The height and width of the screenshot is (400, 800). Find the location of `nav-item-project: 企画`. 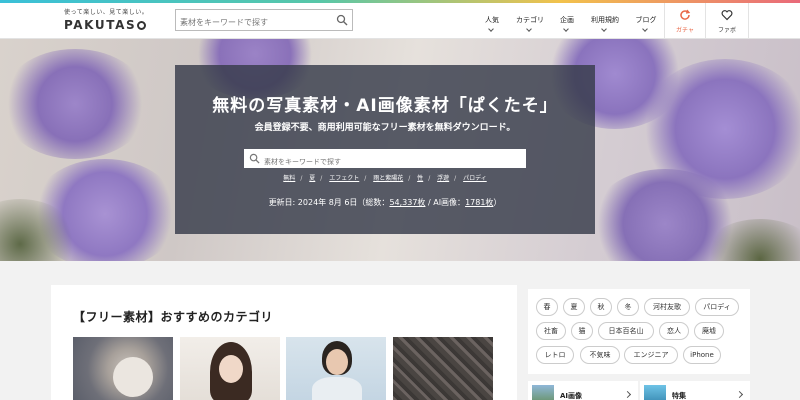

nav-item-project: 企画 is located at coordinates (567, 21).